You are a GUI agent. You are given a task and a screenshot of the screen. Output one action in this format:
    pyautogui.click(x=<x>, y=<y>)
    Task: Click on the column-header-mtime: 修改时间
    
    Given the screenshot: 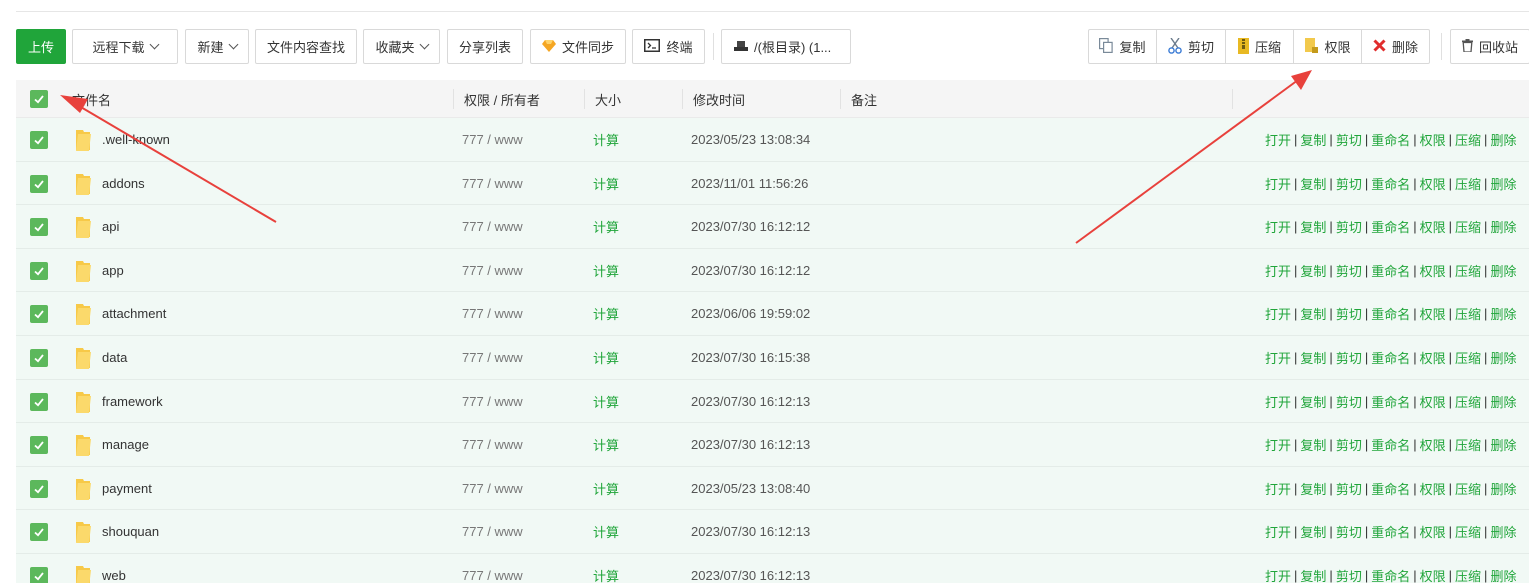 What is the action you would take?
    pyautogui.click(x=719, y=99)
    